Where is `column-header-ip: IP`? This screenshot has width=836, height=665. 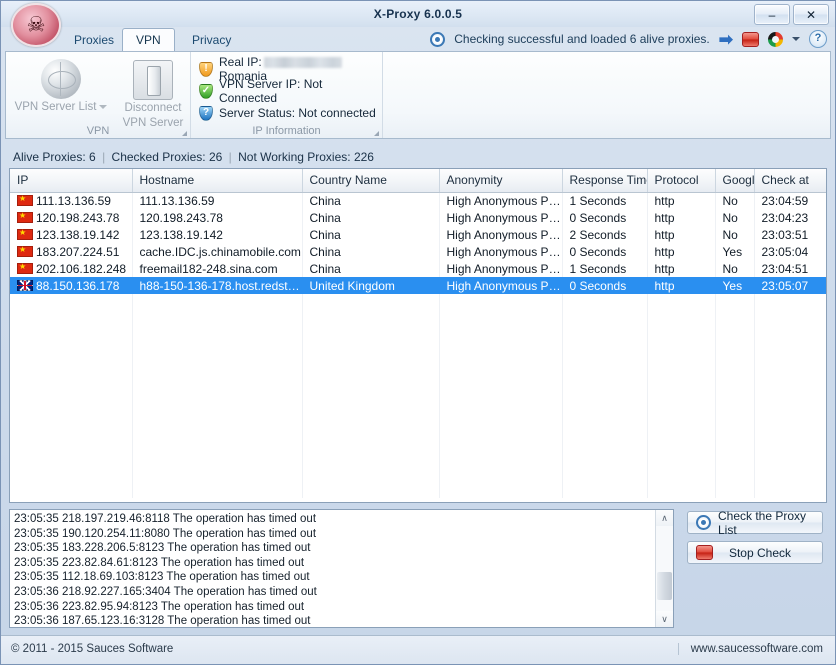
column-header-ip: IP is located at coordinates (71, 181).